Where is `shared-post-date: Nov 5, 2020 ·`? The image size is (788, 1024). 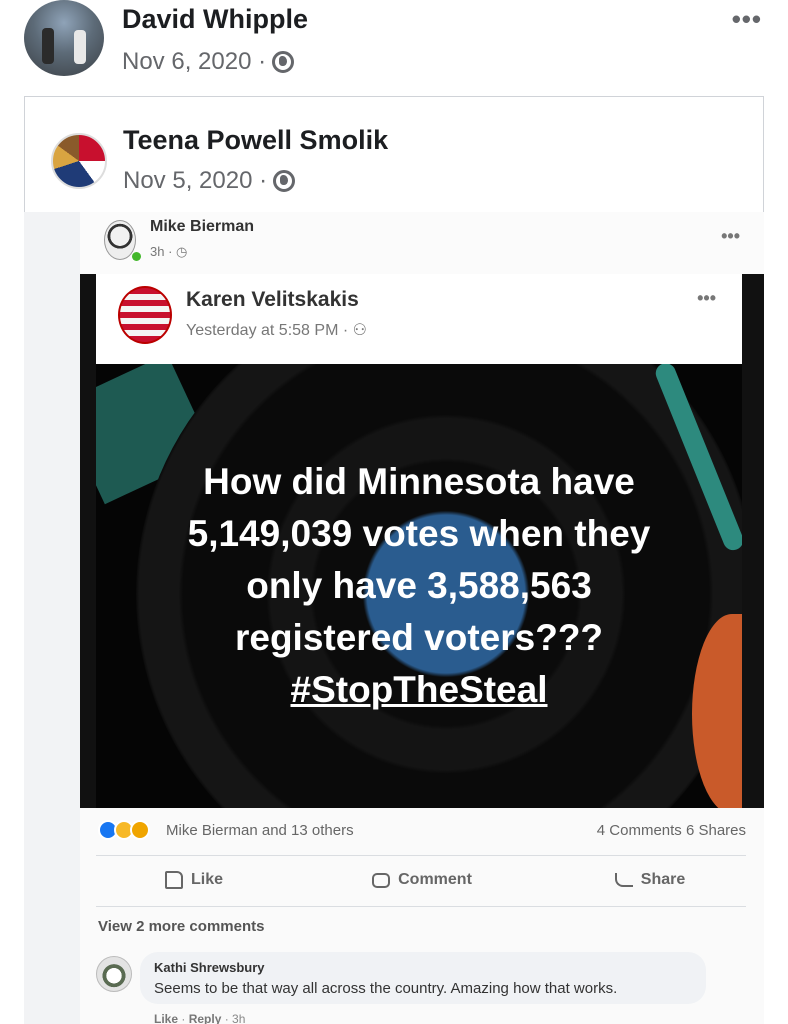 shared-post-date: Nov 5, 2020 · is located at coordinates (195, 181).